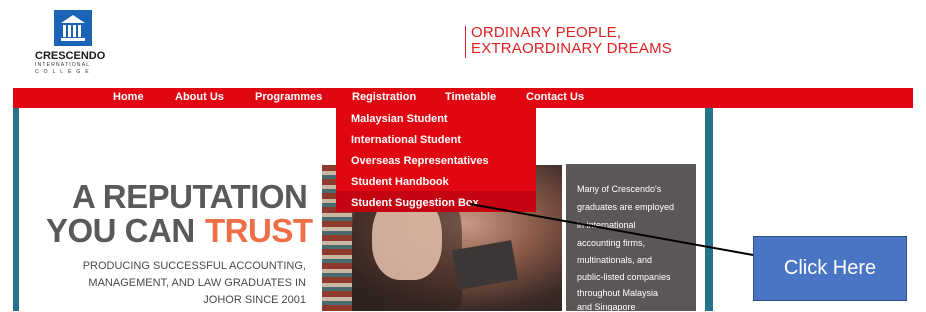  I want to click on menu-item-student-suggestion-box: Student Suggestion Box, so click(415, 203).